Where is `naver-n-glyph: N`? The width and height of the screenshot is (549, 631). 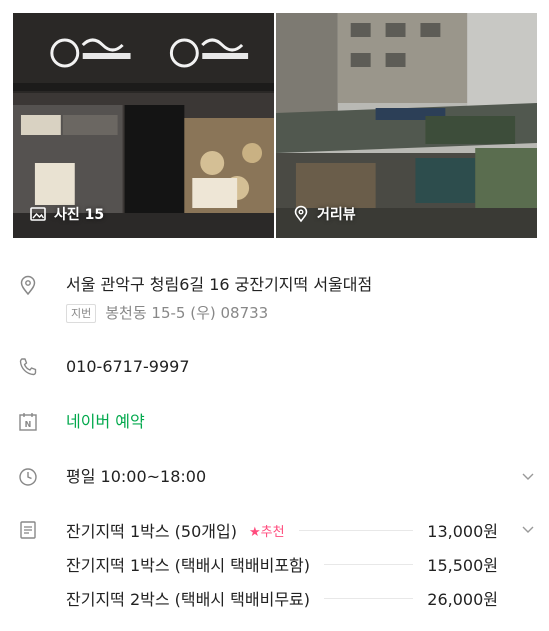
naver-n-glyph: N is located at coordinates (28, 424).